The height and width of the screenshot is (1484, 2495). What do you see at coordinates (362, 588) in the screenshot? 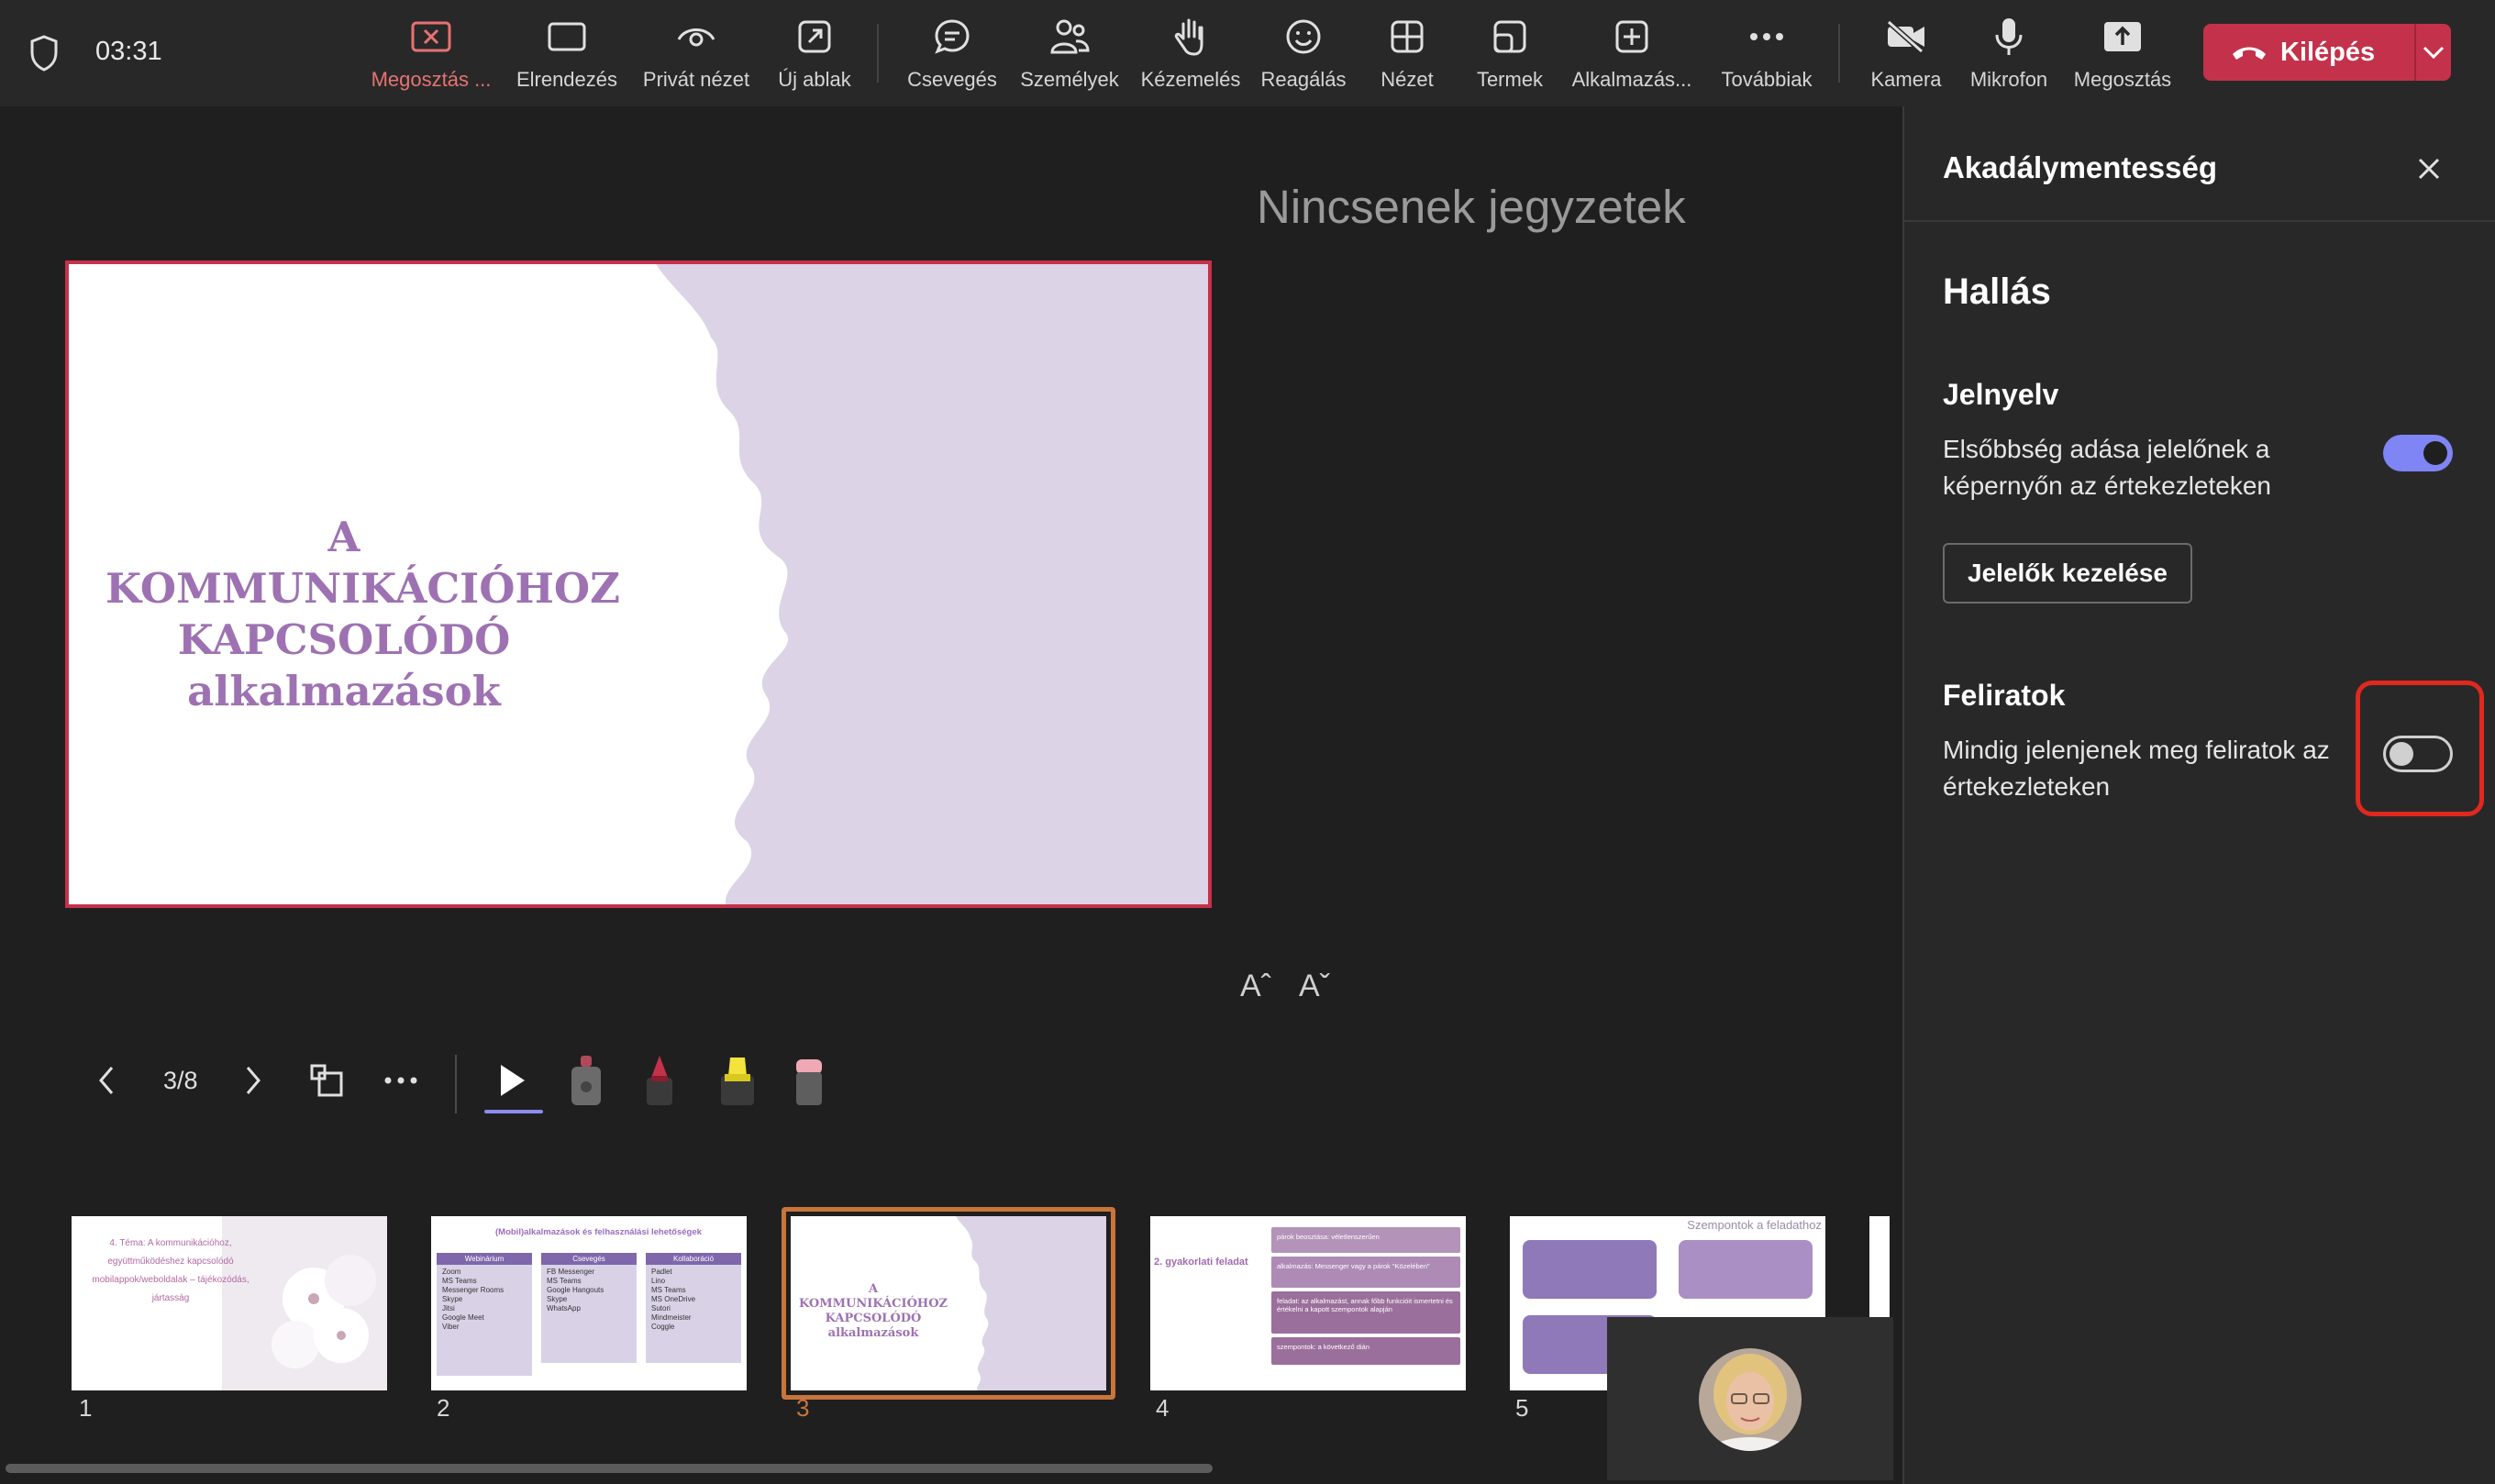
I see `slide-title-line: KOMMUNIKÁCIÓHOZ` at bounding box center [362, 588].